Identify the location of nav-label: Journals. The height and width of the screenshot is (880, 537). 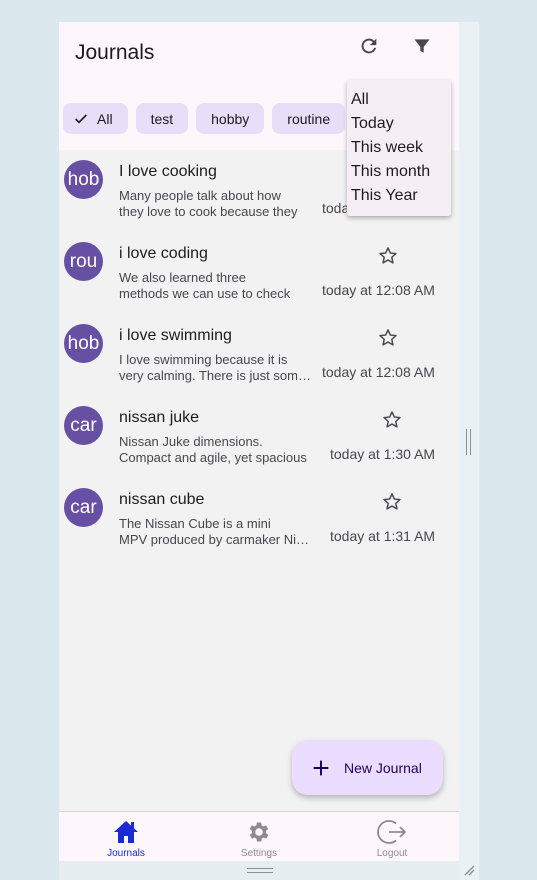
(126, 853).